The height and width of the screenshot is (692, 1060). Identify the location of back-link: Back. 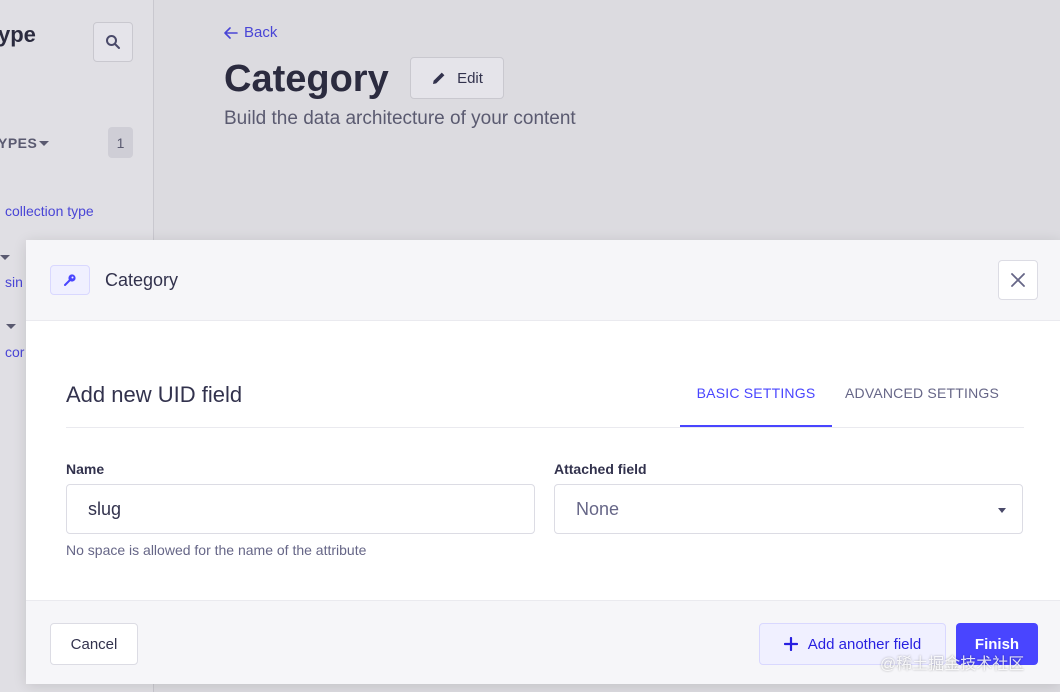
(250, 32).